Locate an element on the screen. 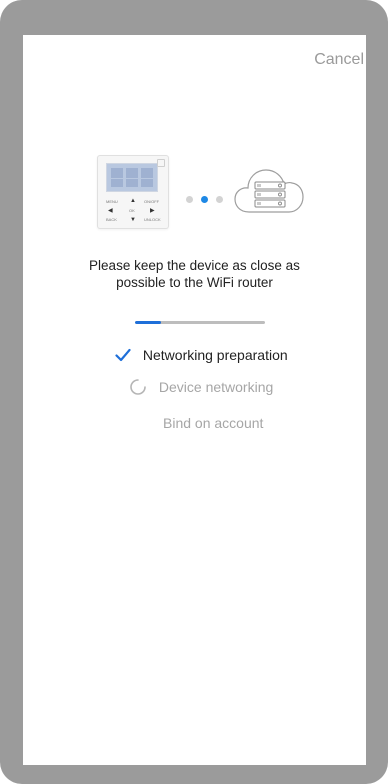 Image resolution: width=388 pixels, height=784 pixels. spinner-icon is located at coordinates (138, 387).